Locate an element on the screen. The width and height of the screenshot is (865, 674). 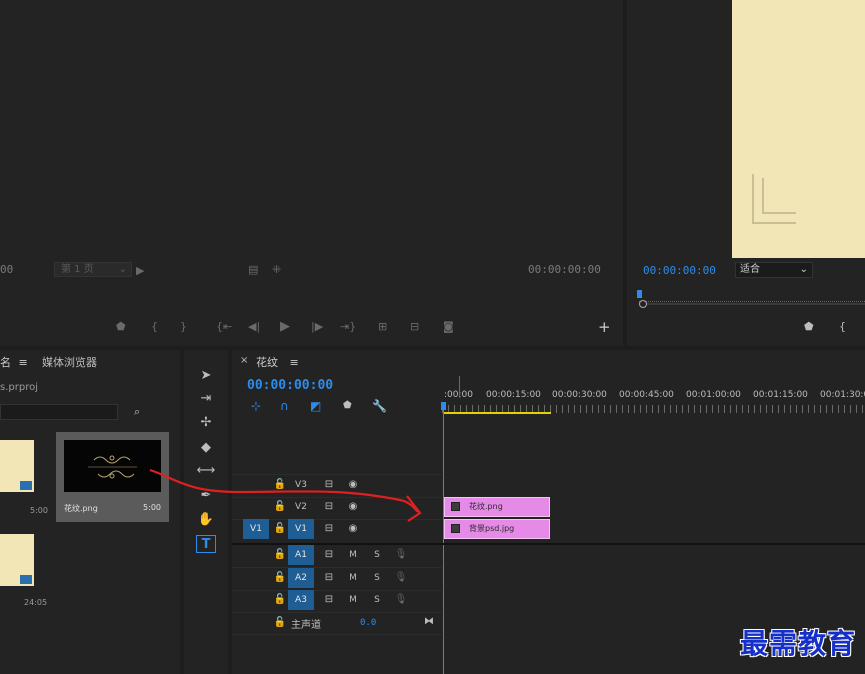
drag-arrow-annotation is located at coordinates (285, 495).